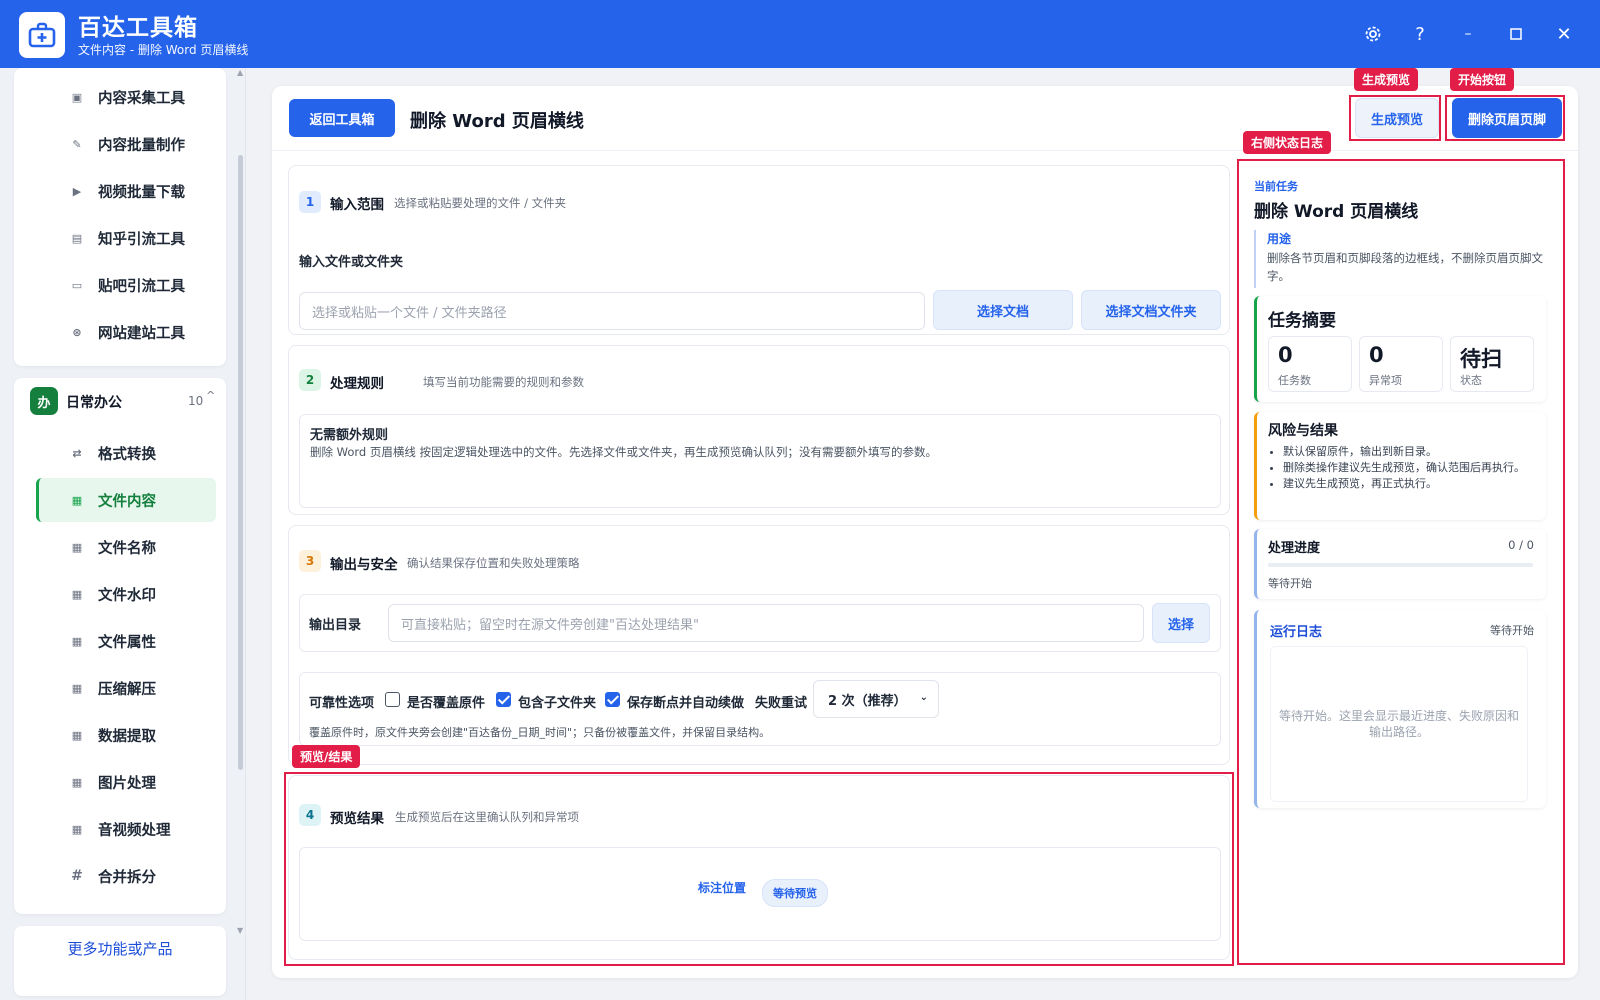  What do you see at coordinates (364, 565) in the screenshot?
I see `section-title: 输出与安全` at bounding box center [364, 565].